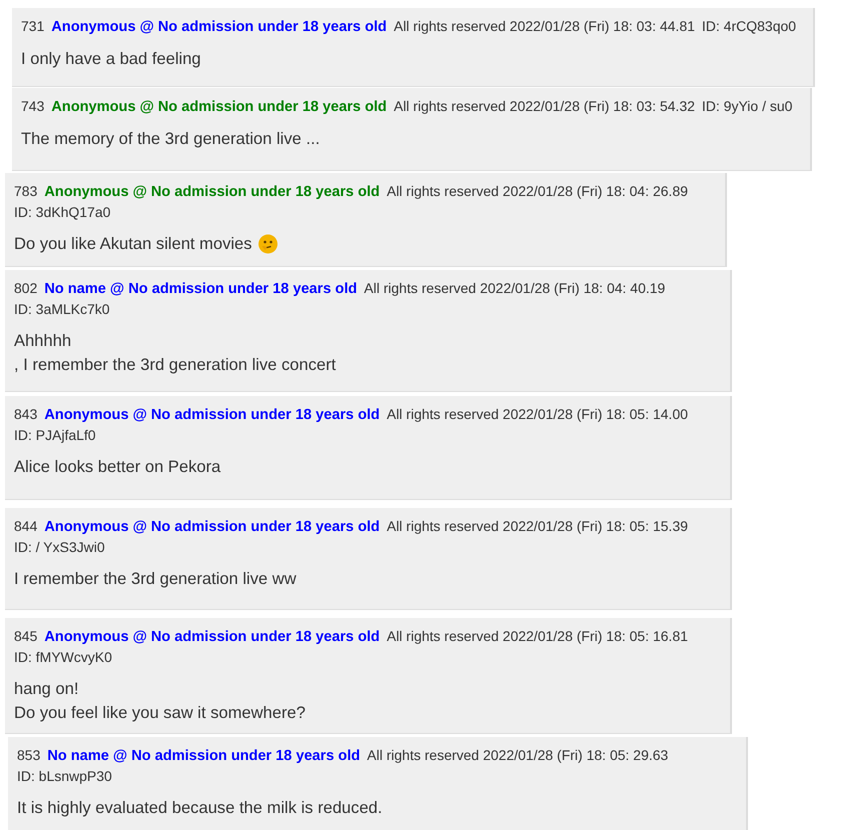 This screenshot has height=830, width=844. What do you see at coordinates (537, 526) in the screenshot?
I see `post-date: All rights reserved 2022/01/28 (Fri) 18: 05: 15.39` at bounding box center [537, 526].